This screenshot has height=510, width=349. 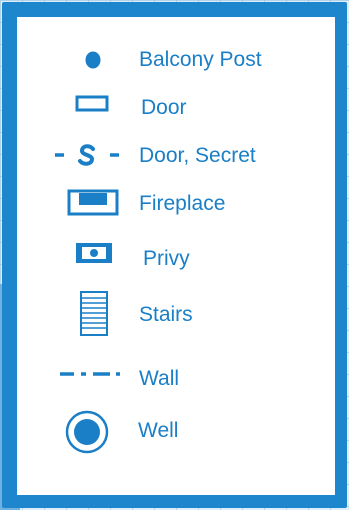 I want to click on legend-label-well: Well, so click(x=158, y=430).